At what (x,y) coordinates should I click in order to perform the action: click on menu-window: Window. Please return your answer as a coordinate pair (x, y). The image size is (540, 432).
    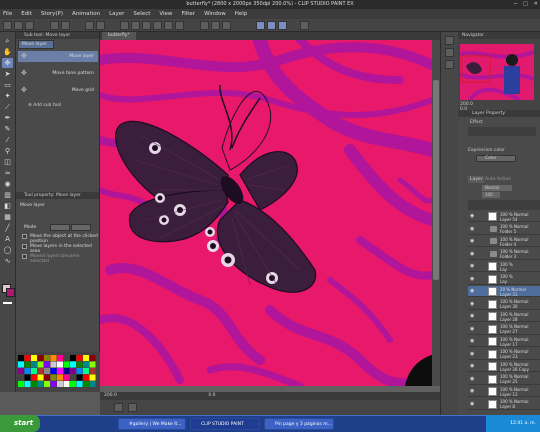
    Looking at the image, I should click on (215, 14).